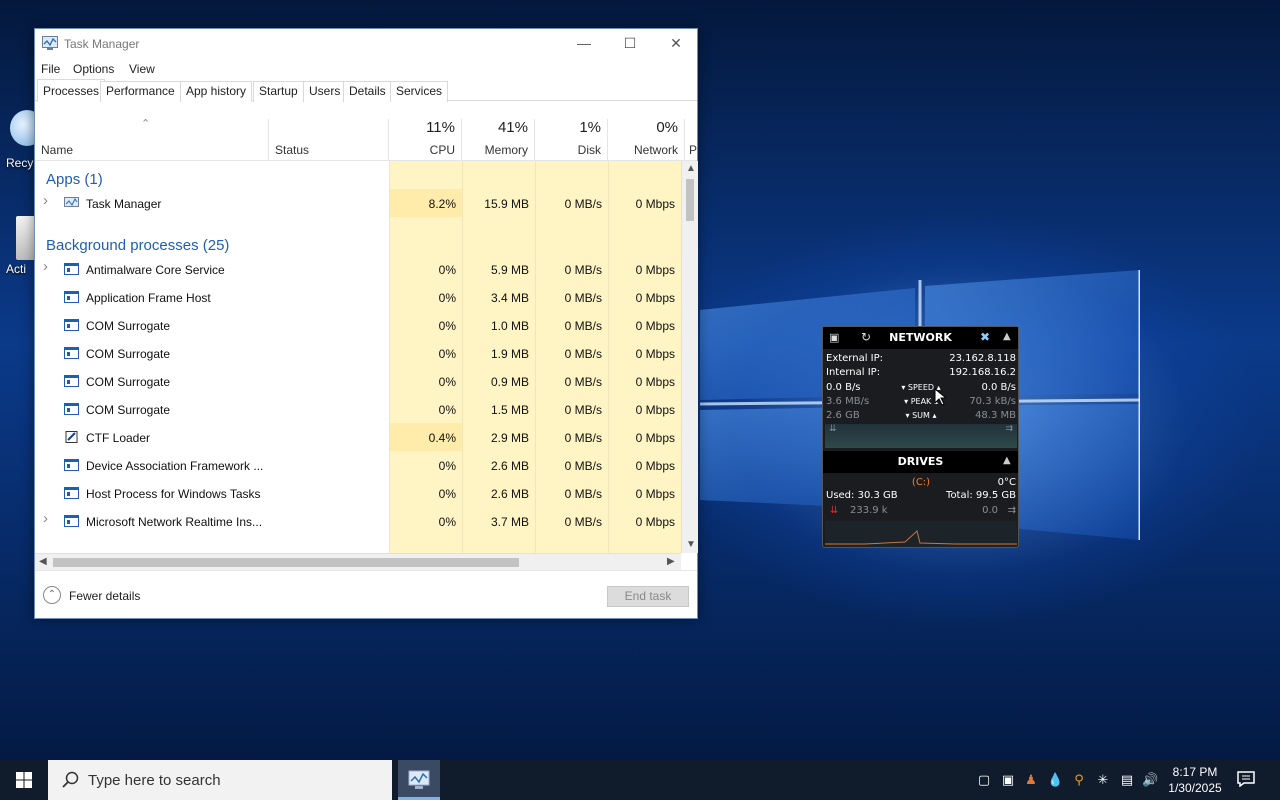 The image size is (1280, 800). I want to click on process-row: CTF Loader 0.4% 2.9 MB 0 MB/s 0 Mbps, so click(358, 437).